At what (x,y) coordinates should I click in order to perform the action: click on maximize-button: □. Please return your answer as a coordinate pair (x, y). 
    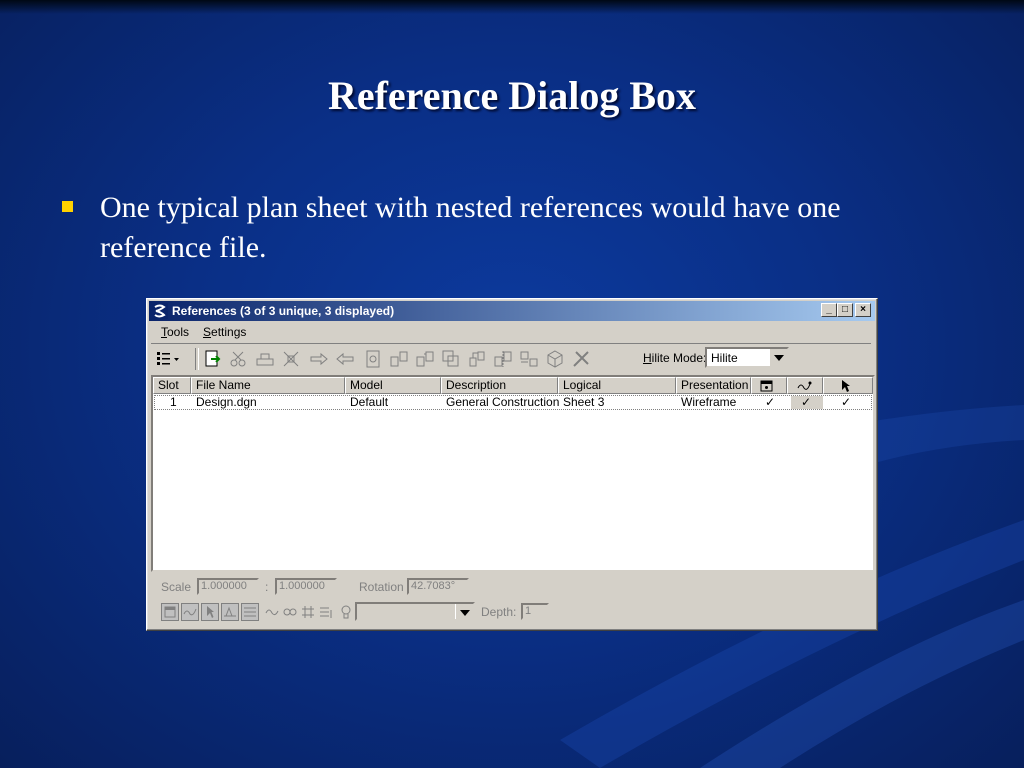
    Looking at the image, I should click on (845, 310).